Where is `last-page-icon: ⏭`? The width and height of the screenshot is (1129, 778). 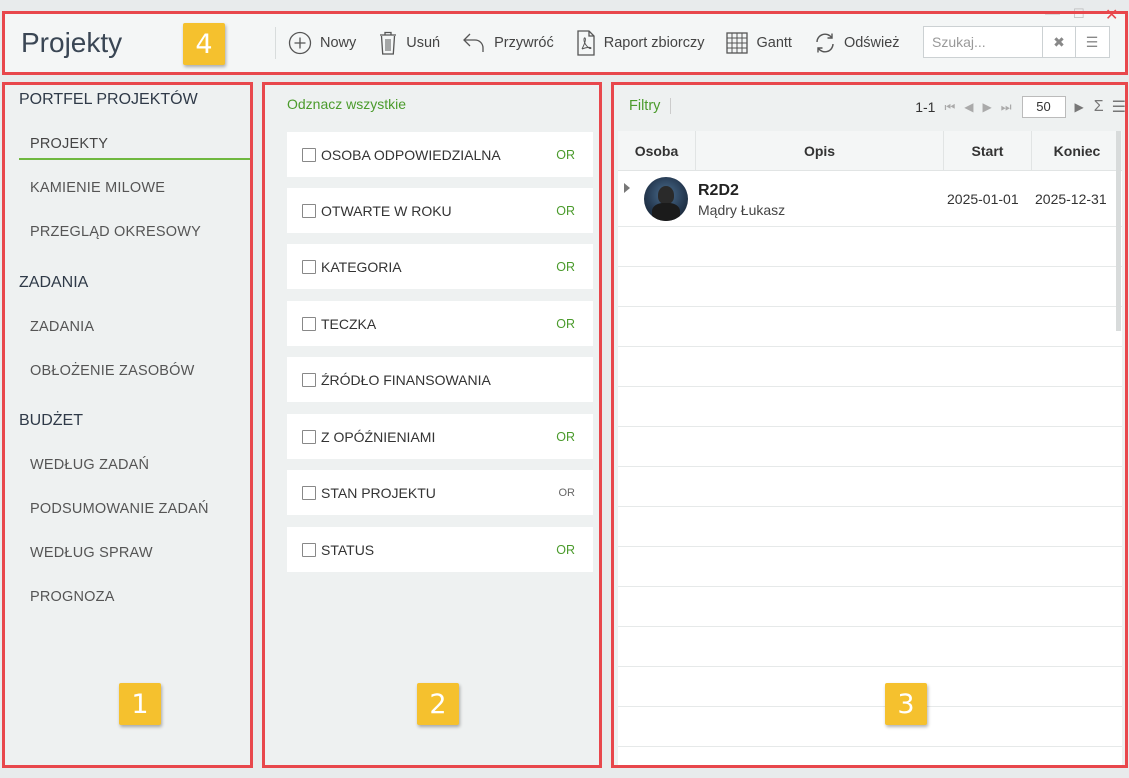
last-page-icon: ⏭ is located at coordinates (1006, 107).